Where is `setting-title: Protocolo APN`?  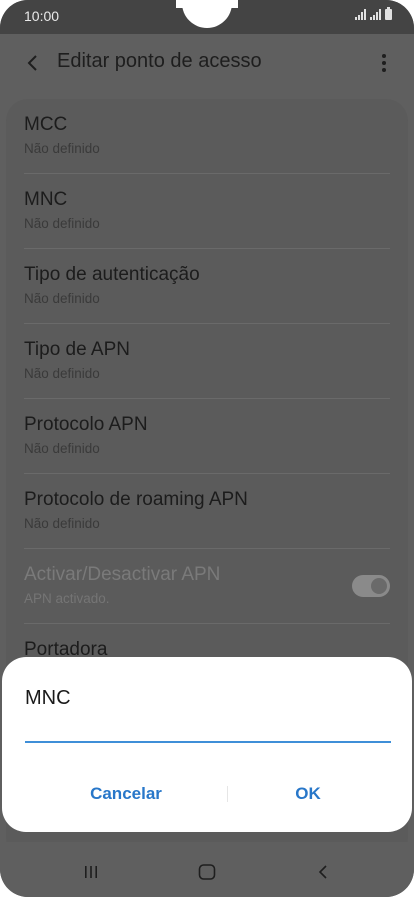 setting-title: Protocolo APN is located at coordinates (86, 424).